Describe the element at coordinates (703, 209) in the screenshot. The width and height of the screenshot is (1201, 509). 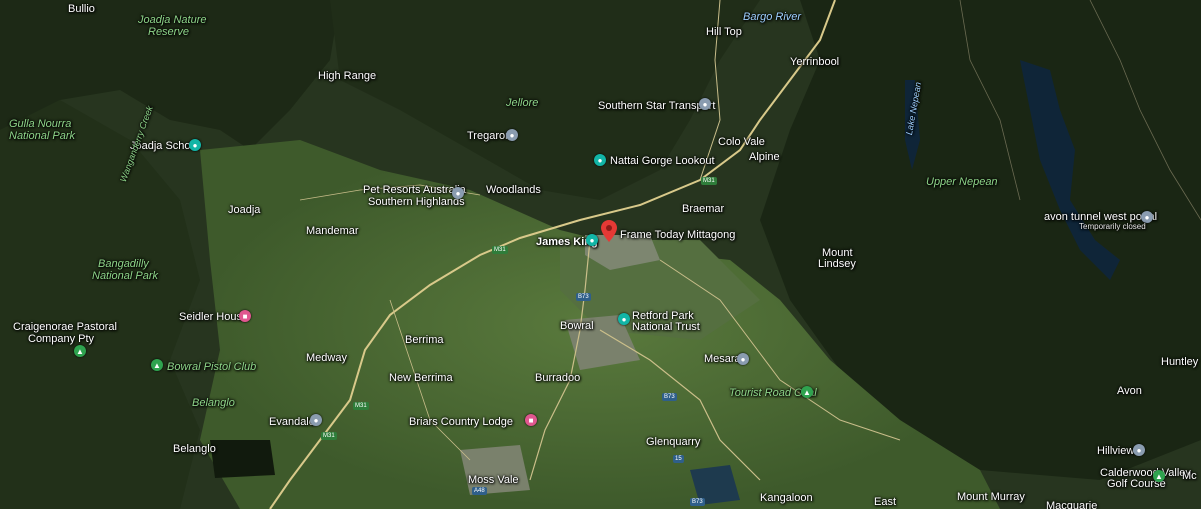
I see `place-label-braemar: Braemar` at that location.